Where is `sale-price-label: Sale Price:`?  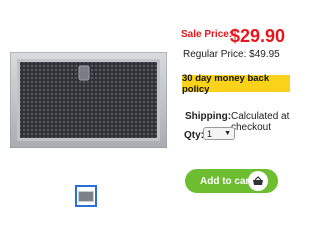 sale-price-label: Sale Price: is located at coordinates (207, 34).